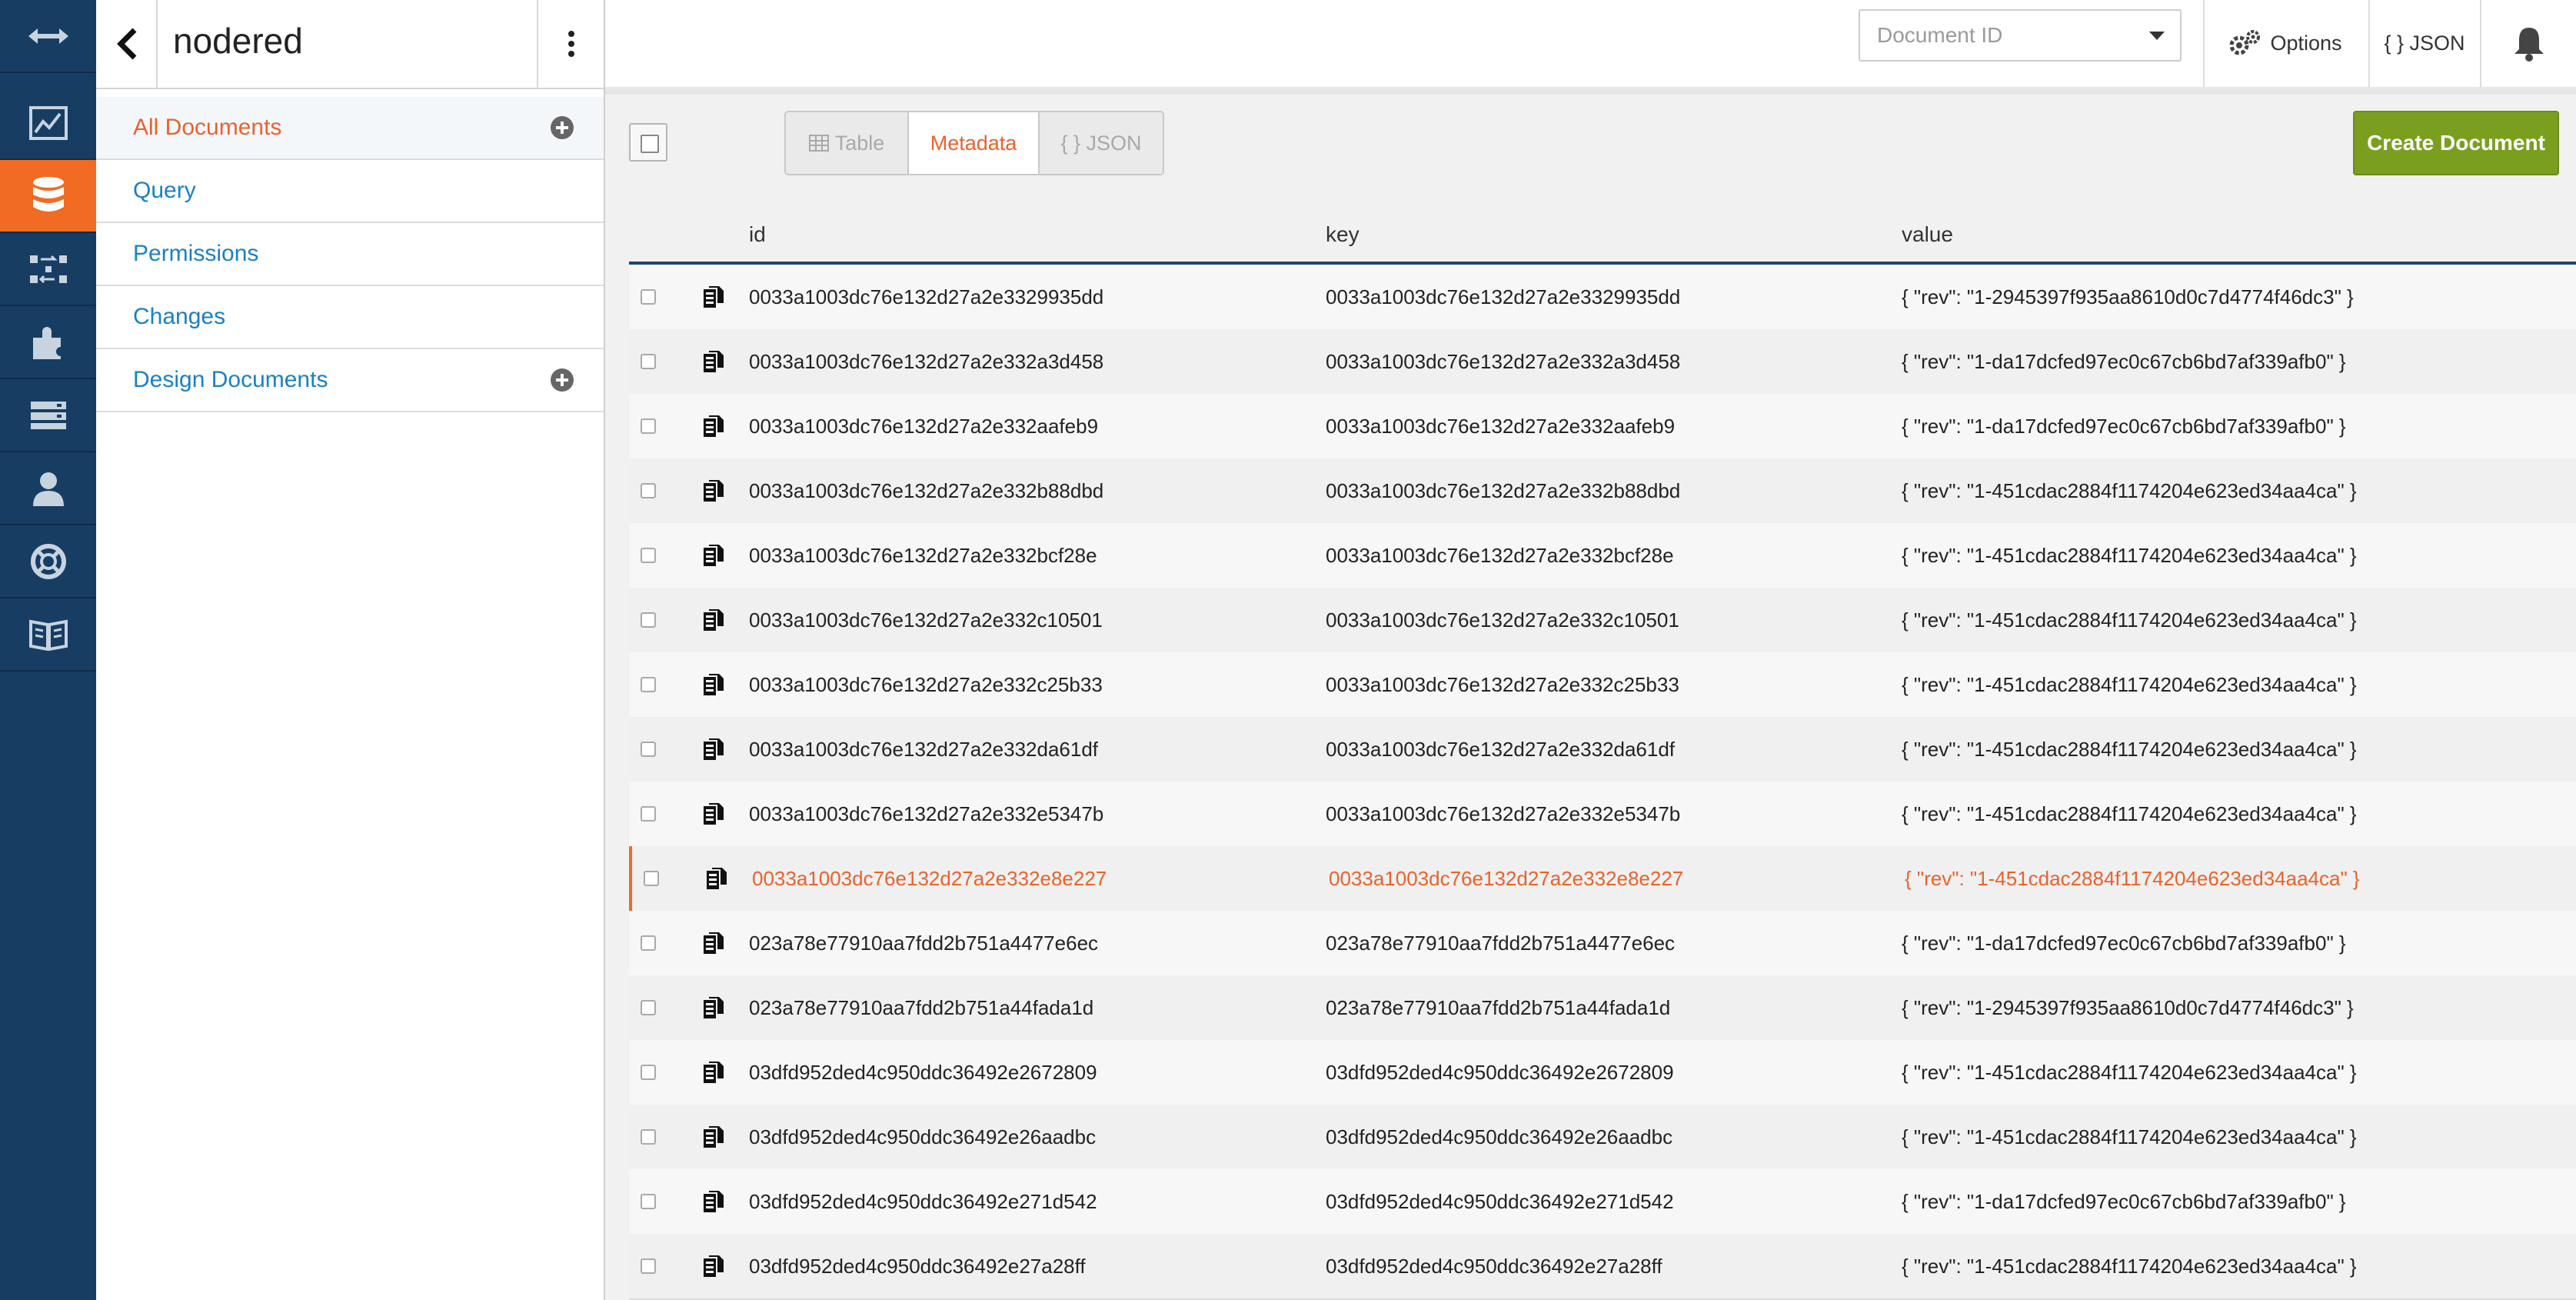 This screenshot has width=2576, height=1300. Describe the element at coordinates (2285, 44) in the screenshot. I see `options-button: Options` at that location.